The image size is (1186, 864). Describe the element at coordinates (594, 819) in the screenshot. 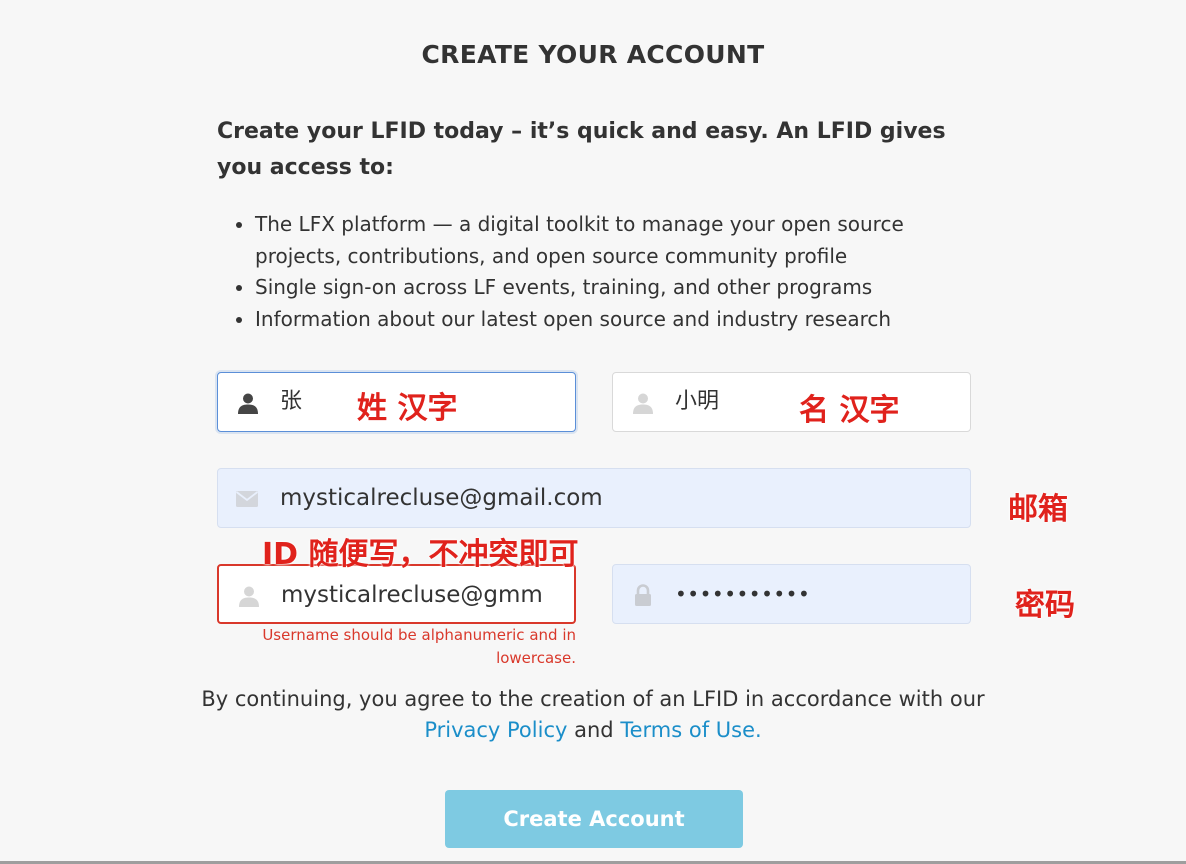

I see `create-account-button: Create Account` at that location.